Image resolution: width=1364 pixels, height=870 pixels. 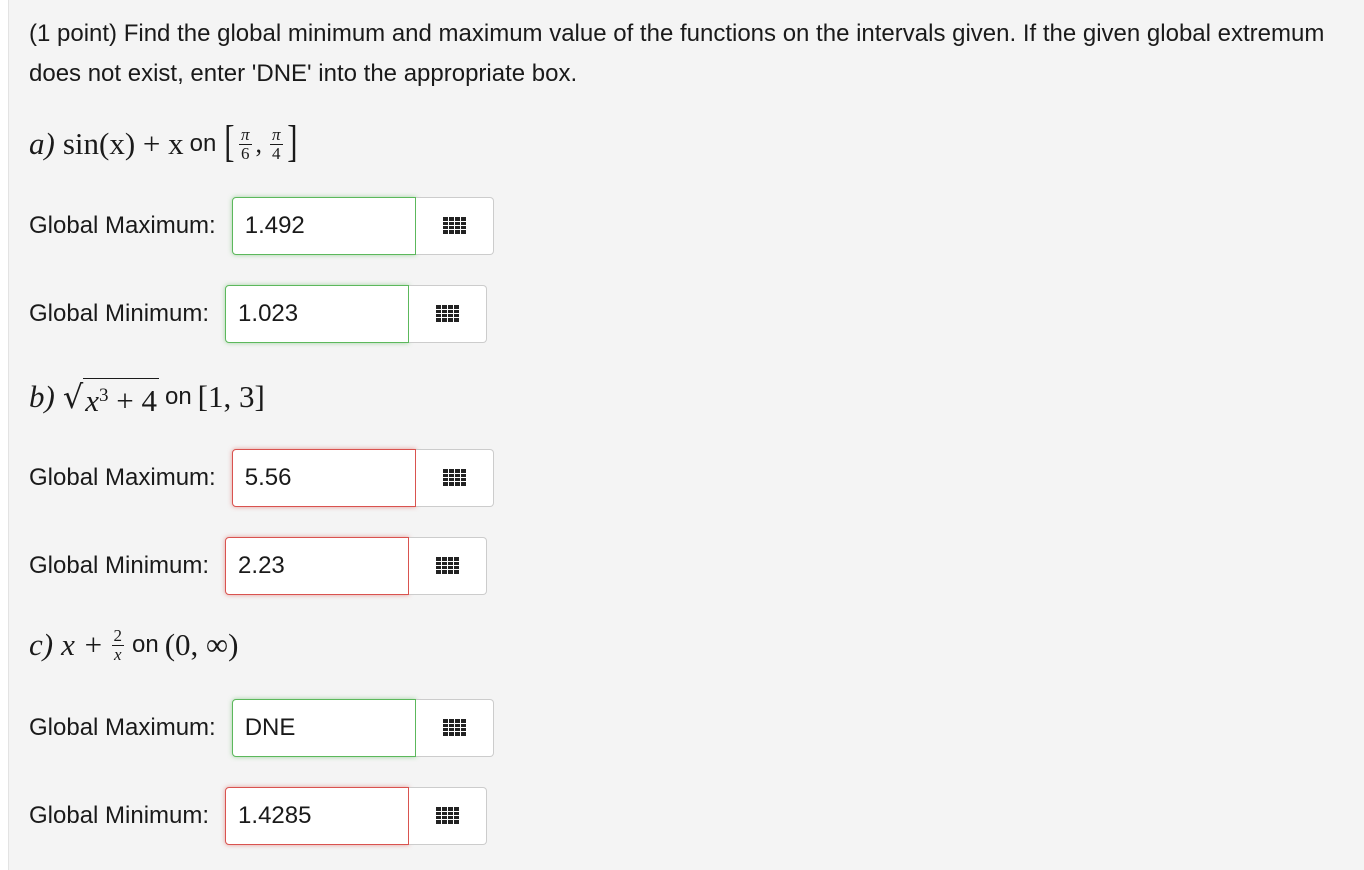 I want to click on part-b-letter: b), so click(x=42, y=396).